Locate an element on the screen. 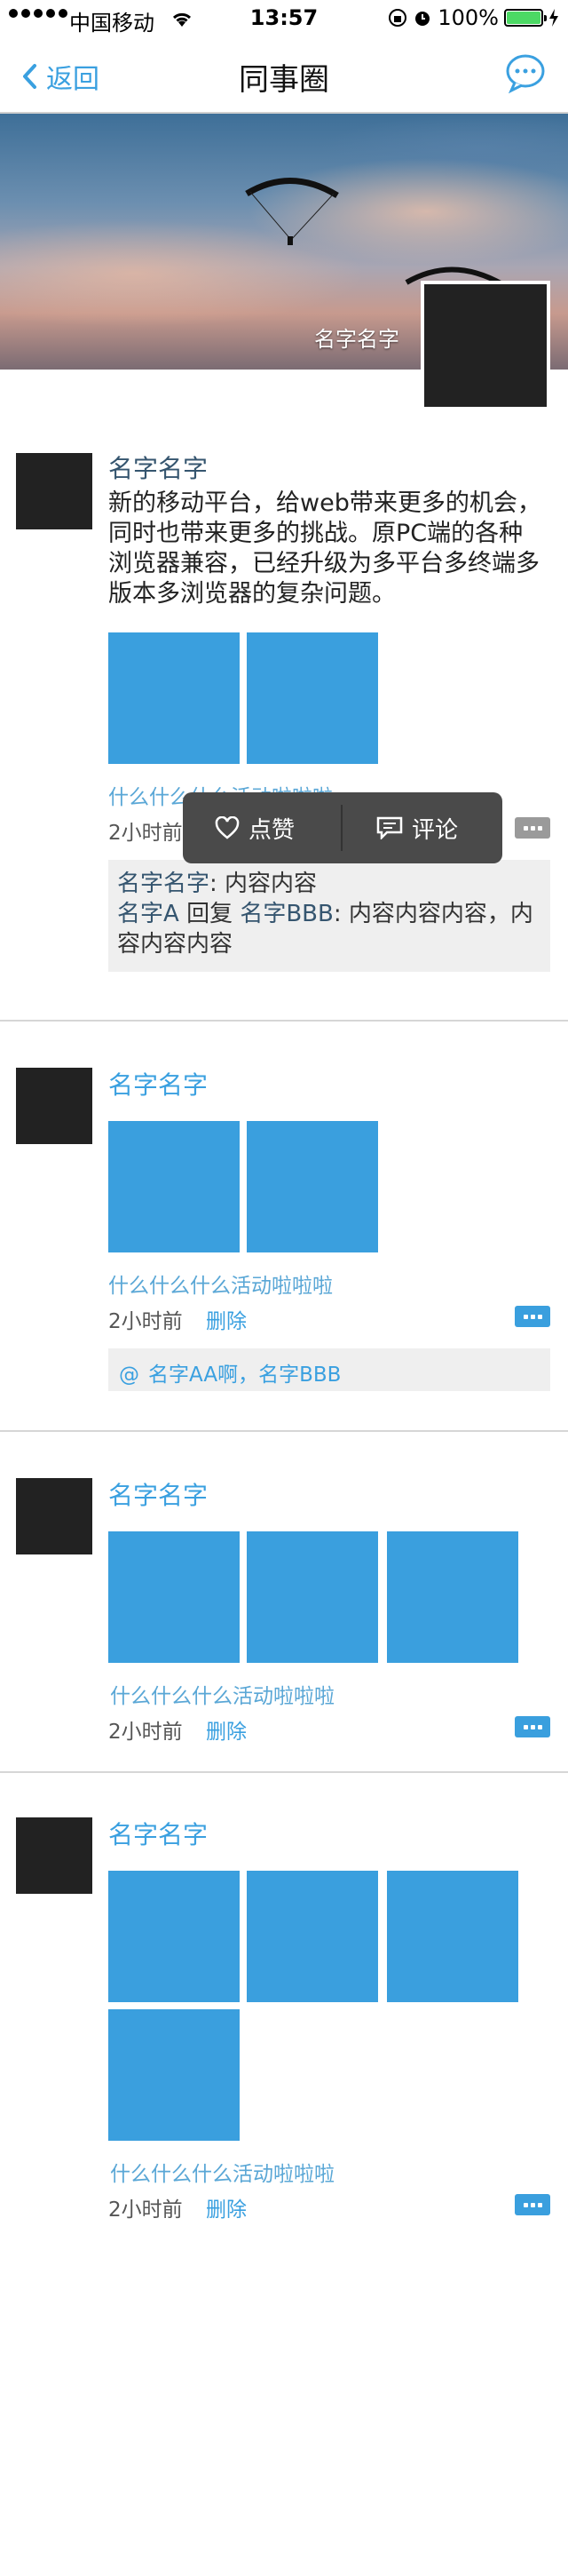  popup-divider is located at coordinates (342, 828).